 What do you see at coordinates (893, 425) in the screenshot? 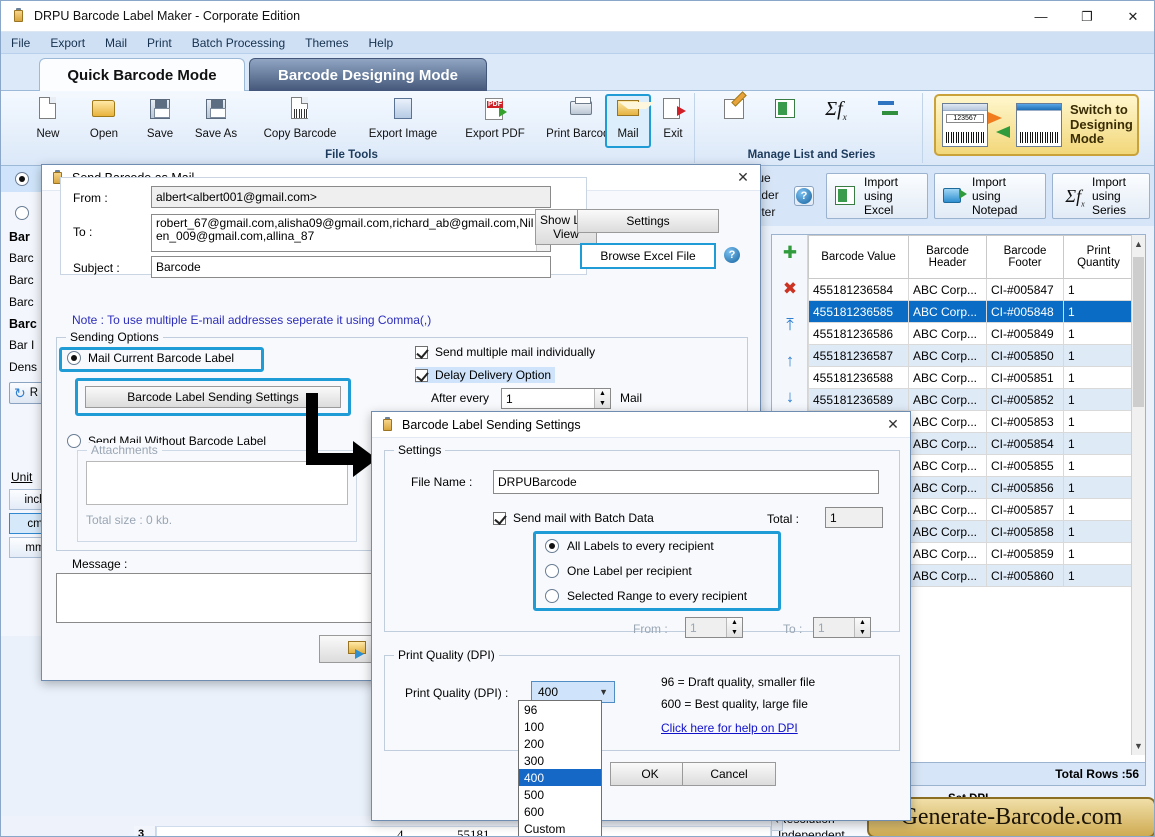
I see `settings-dialog-close-icon: ✕` at bounding box center [893, 425].